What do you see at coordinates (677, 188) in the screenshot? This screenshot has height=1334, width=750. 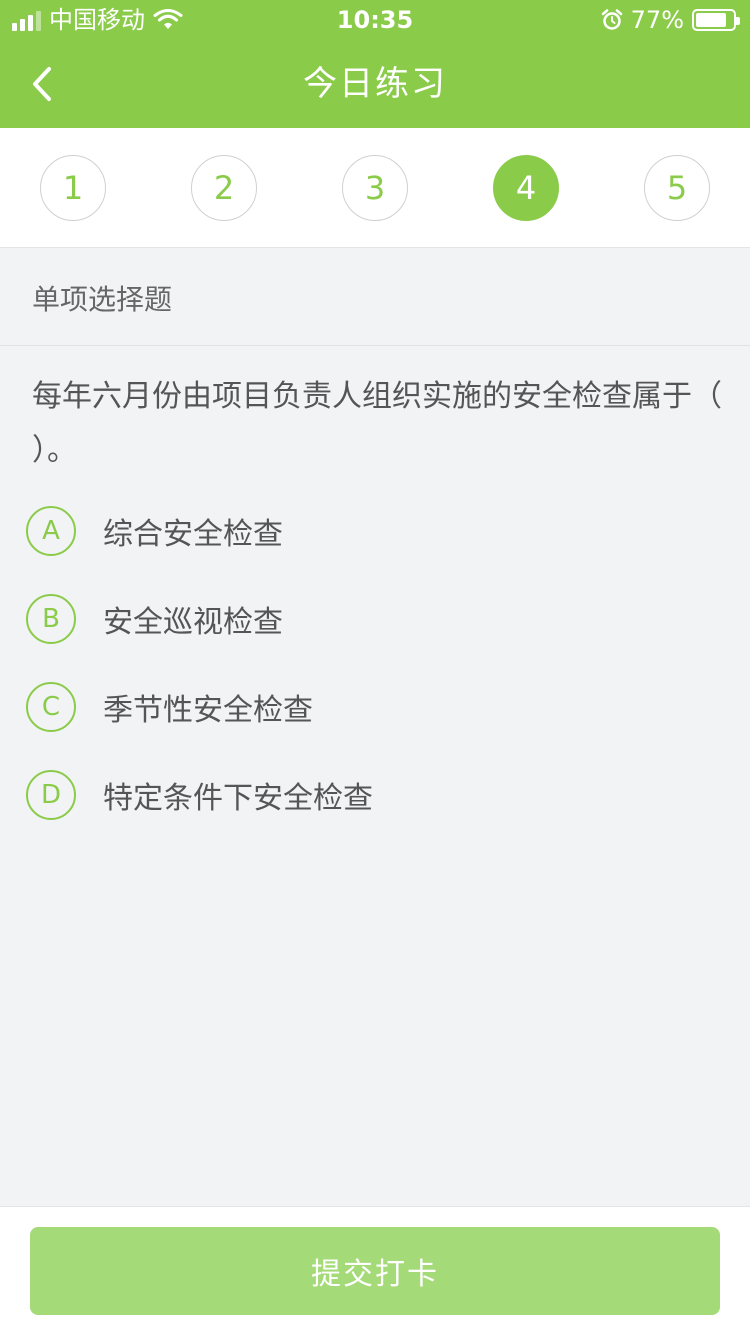 I see `question-tab-5: 5` at bounding box center [677, 188].